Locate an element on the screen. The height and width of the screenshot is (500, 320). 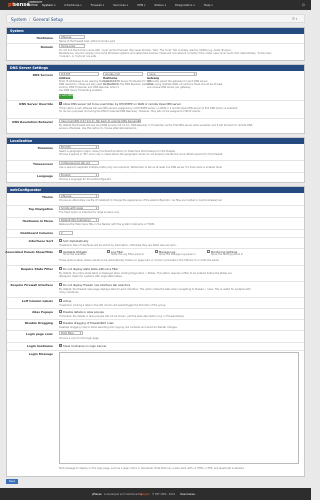
alias-popups-label: Alias Popups is located at coordinates (42, 311).